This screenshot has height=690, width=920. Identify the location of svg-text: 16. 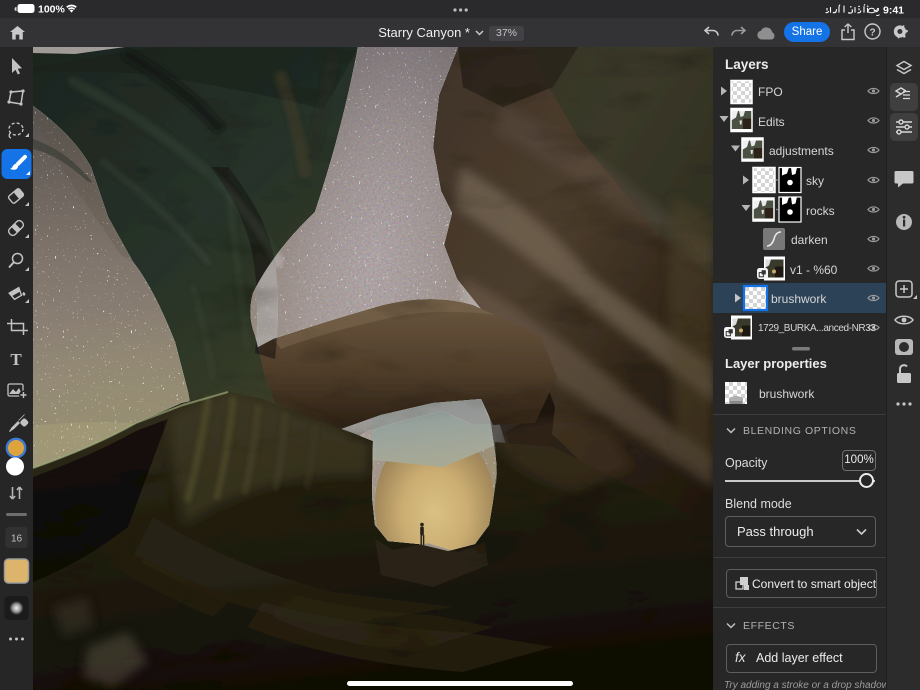
(17, 539).